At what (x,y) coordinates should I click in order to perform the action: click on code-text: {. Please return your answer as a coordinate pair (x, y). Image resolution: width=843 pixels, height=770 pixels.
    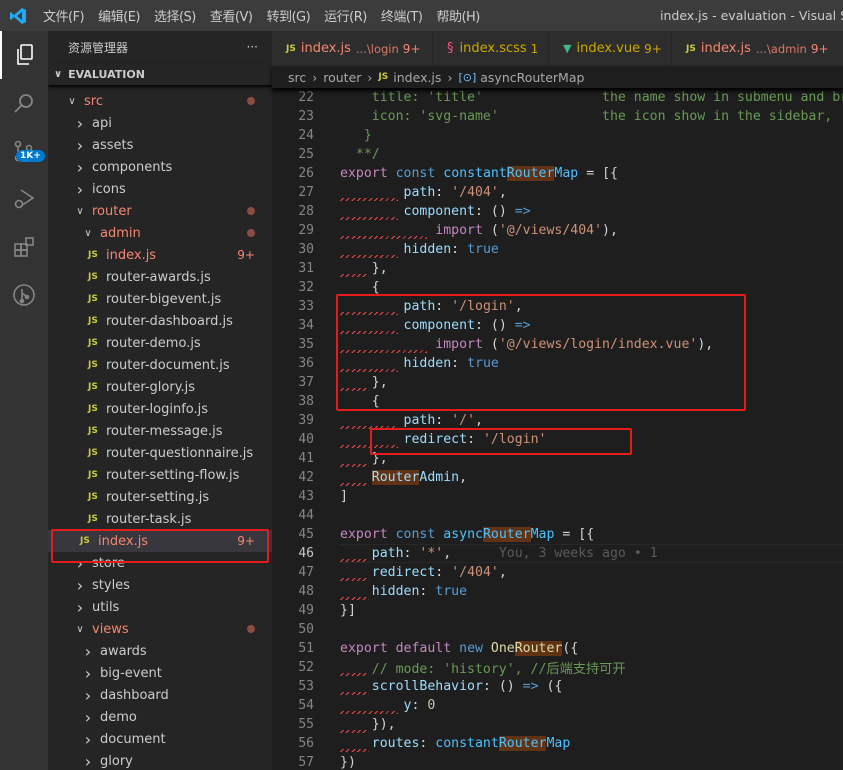
    Looking at the image, I should click on (375, 287).